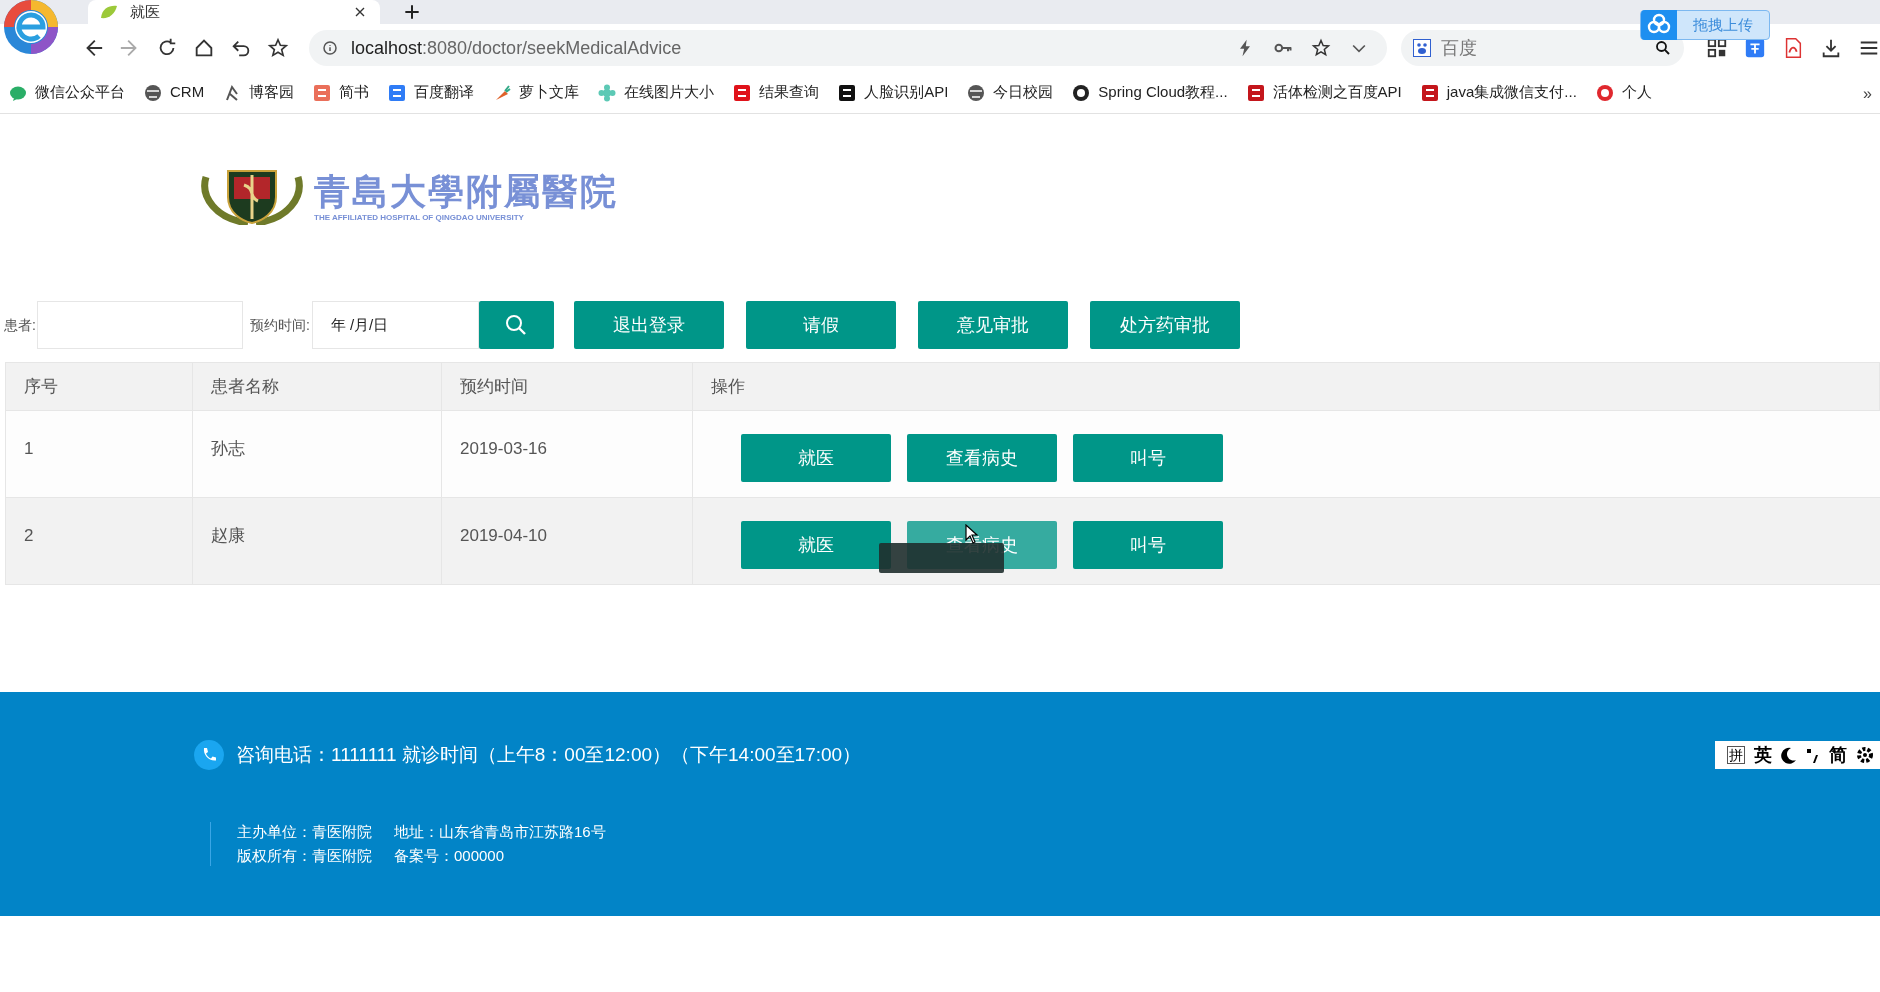 The width and height of the screenshot is (1880, 992). What do you see at coordinates (503, 449) in the screenshot?
I see `table-cell-text: 2019-03-16` at bounding box center [503, 449].